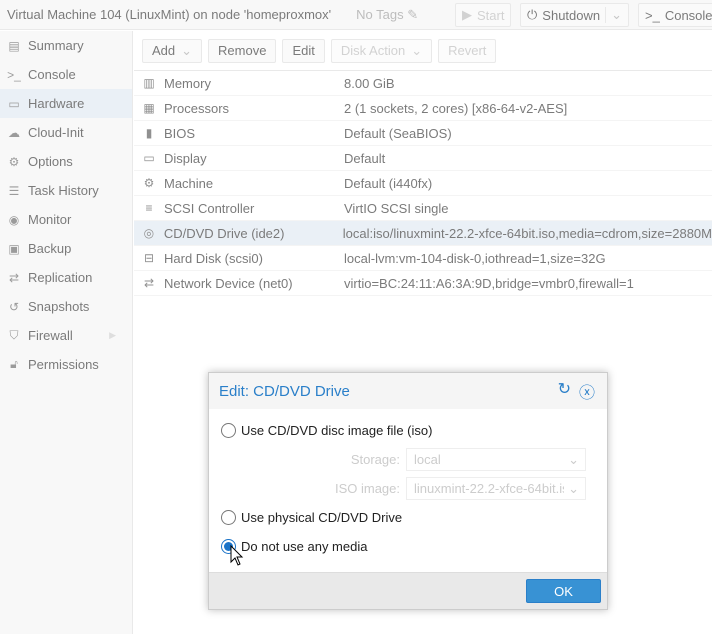 This screenshot has height=634, width=712. What do you see at coordinates (408, 590) in the screenshot?
I see `dialog-footer: OK` at bounding box center [408, 590].